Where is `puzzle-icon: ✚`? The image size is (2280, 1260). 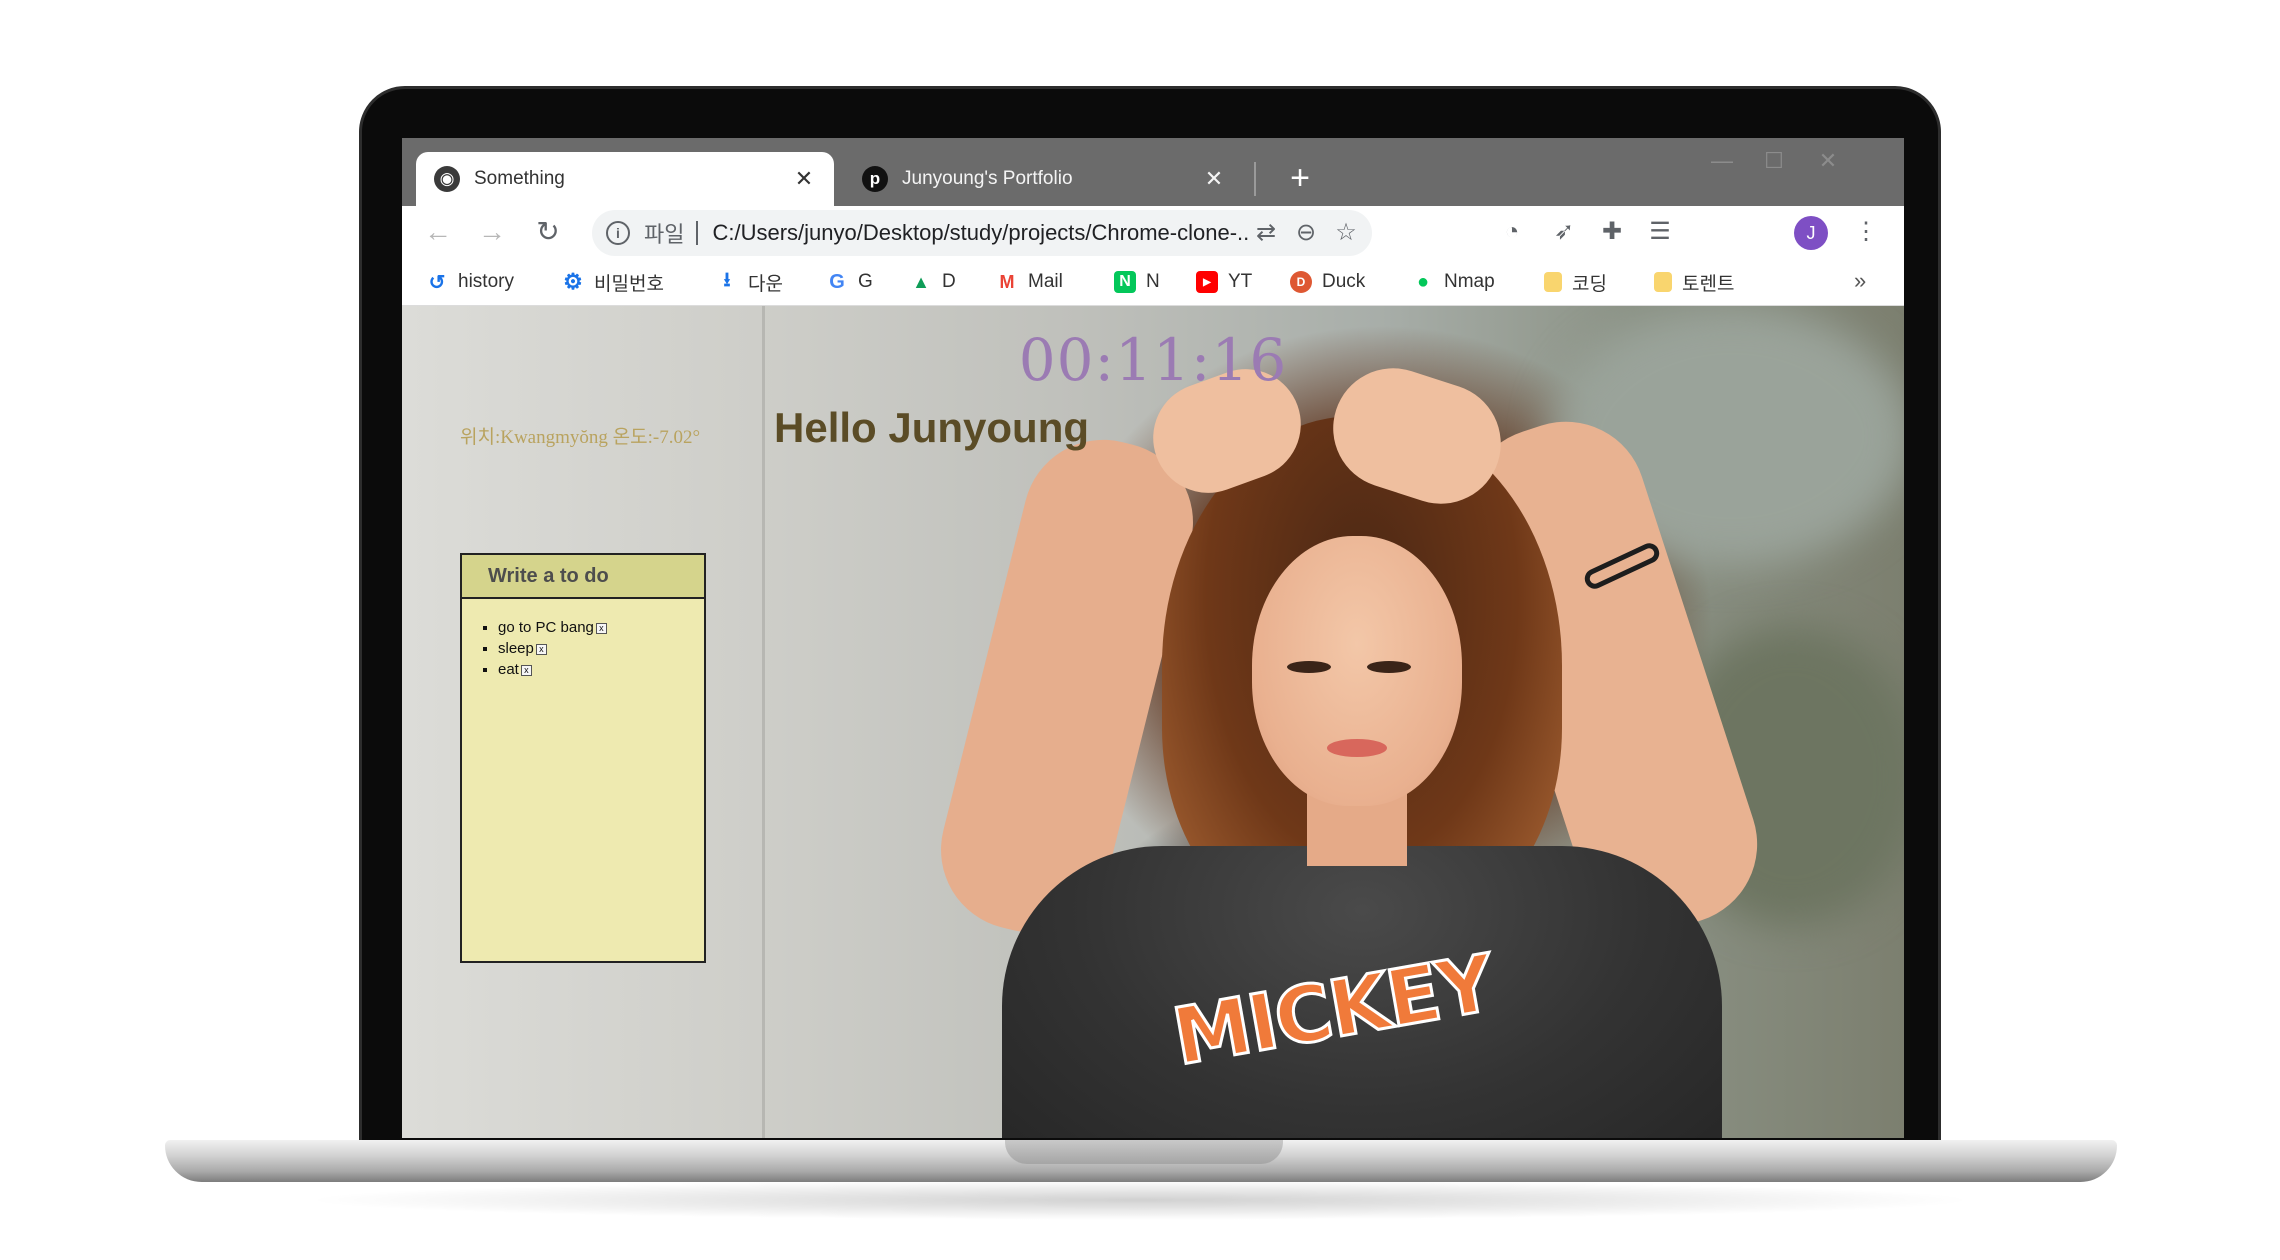 puzzle-icon: ✚ is located at coordinates (1612, 232).